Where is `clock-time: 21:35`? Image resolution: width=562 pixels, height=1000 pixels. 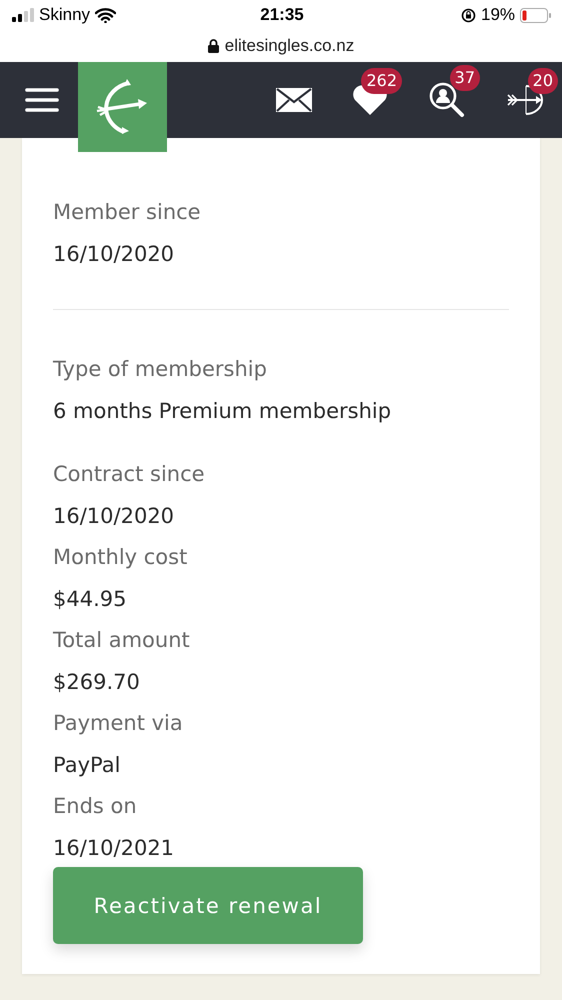 clock-time: 21:35 is located at coordinates (282, 15).